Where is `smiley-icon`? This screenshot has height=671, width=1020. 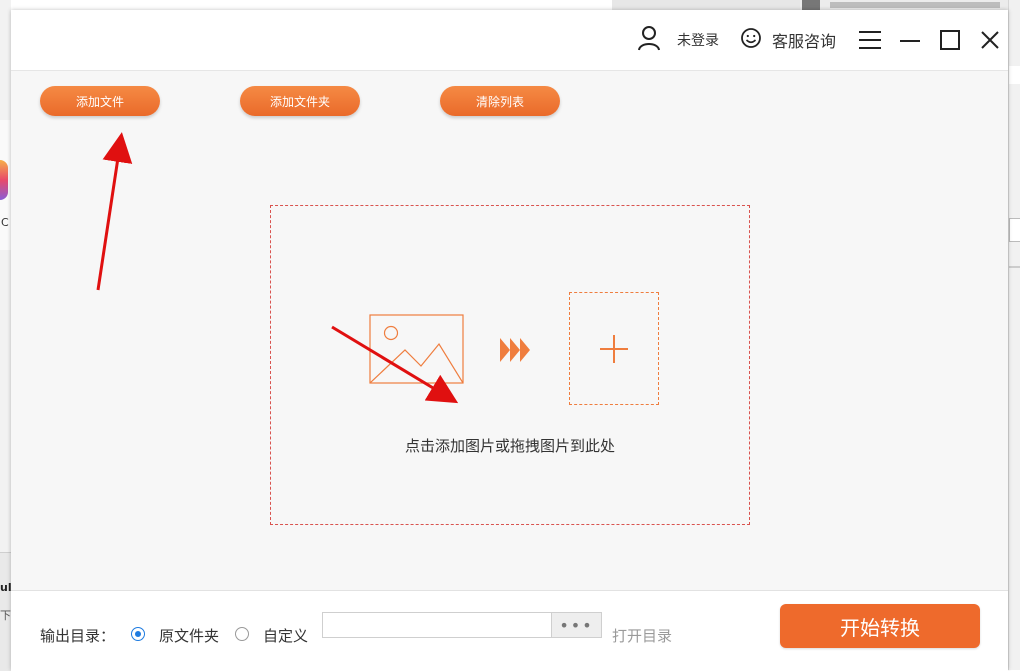 smiley-icon is located at coordinates (751, 40).